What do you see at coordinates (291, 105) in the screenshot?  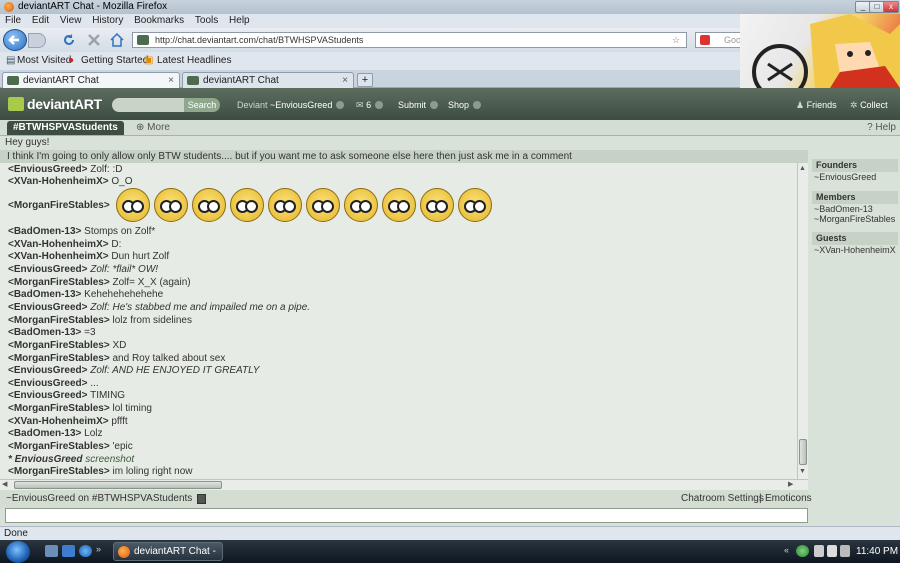 I see `user-menu: Deviant ~EnviousGreed` at bounding box center [291, 105].